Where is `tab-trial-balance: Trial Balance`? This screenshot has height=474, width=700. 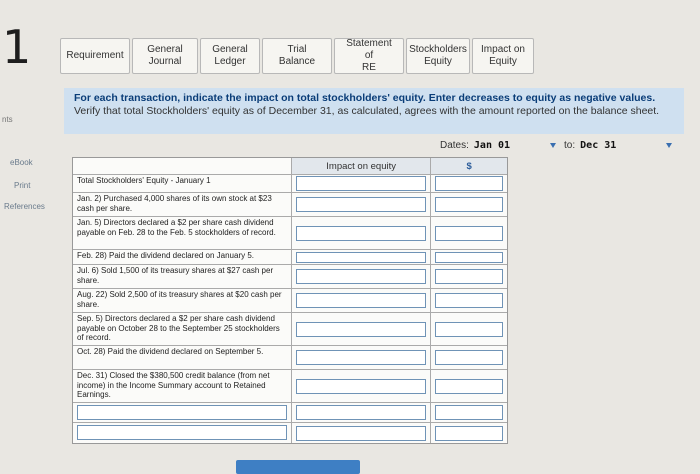
tab-trial-balance: Trial Balance is located at coordinates (297, 56).